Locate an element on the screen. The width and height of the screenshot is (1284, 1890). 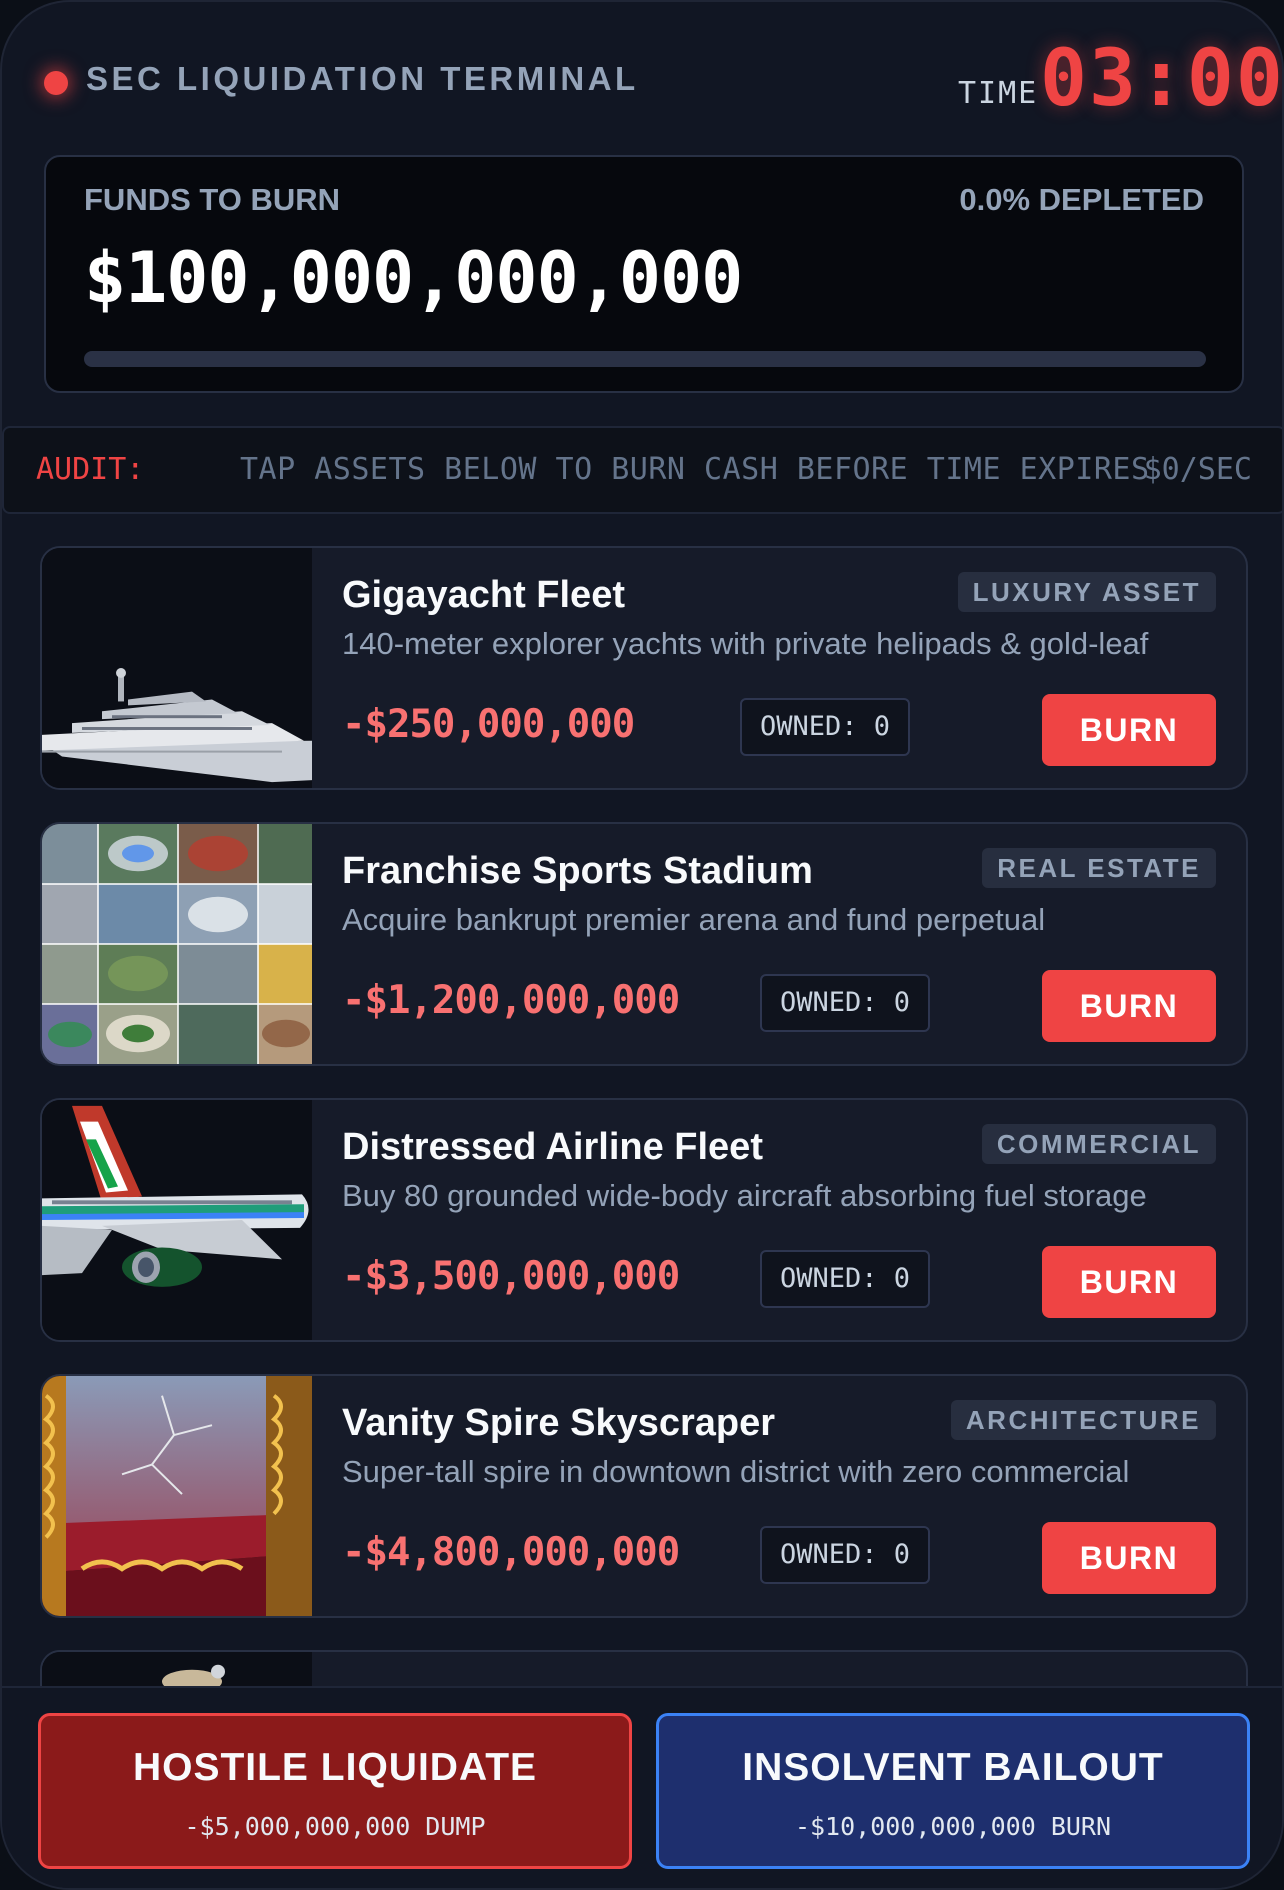
asset-name: Gigayacht Fleet is located at coordinates (483, 595).